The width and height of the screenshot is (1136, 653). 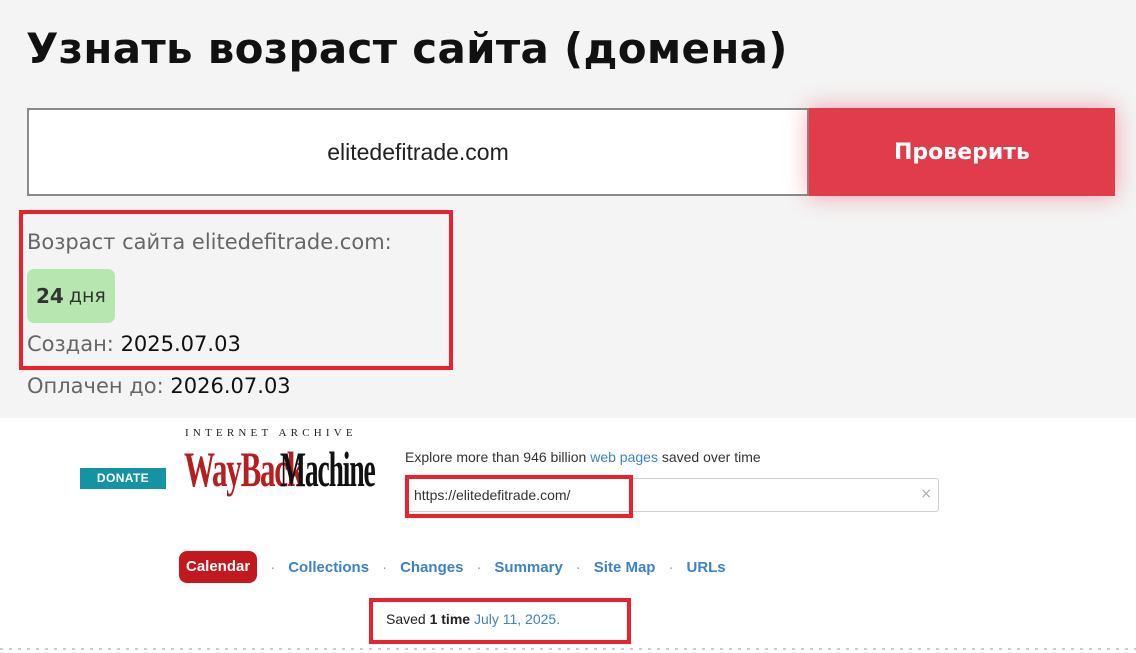 I want to click on saved-count-line: Saved 1 time July 11, 2025., so click(x=473, y=619).